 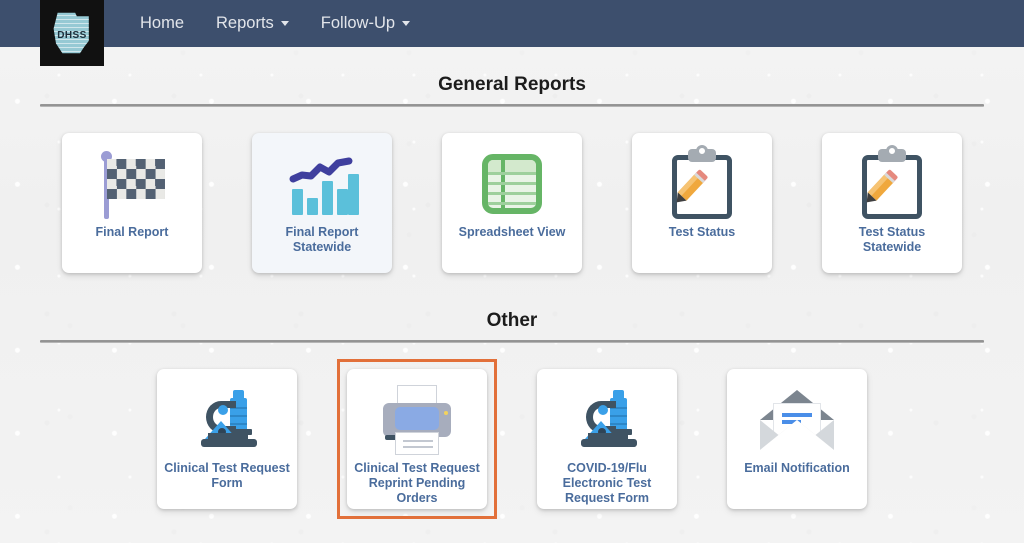 What do you see at coordinates (512, 84) in the screenshot?
I see `section-title-general-reports: General Reports` at bounding box center [512, 84].